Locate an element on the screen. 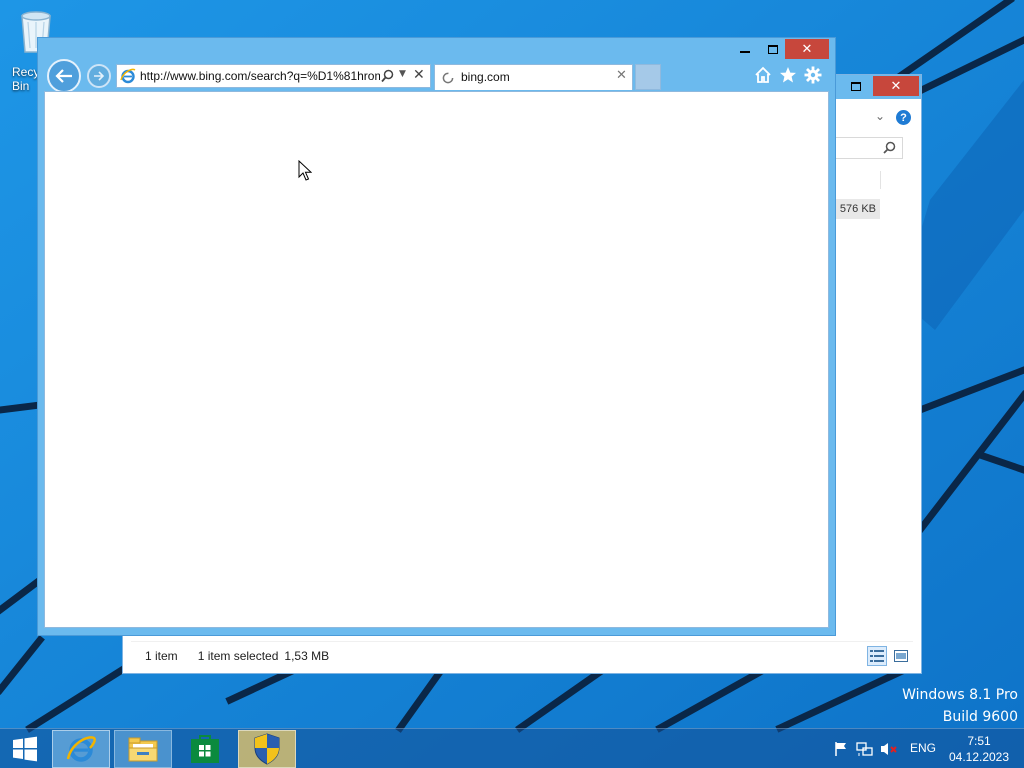  large-icons-view-icon is located at coordinates (901, 656).